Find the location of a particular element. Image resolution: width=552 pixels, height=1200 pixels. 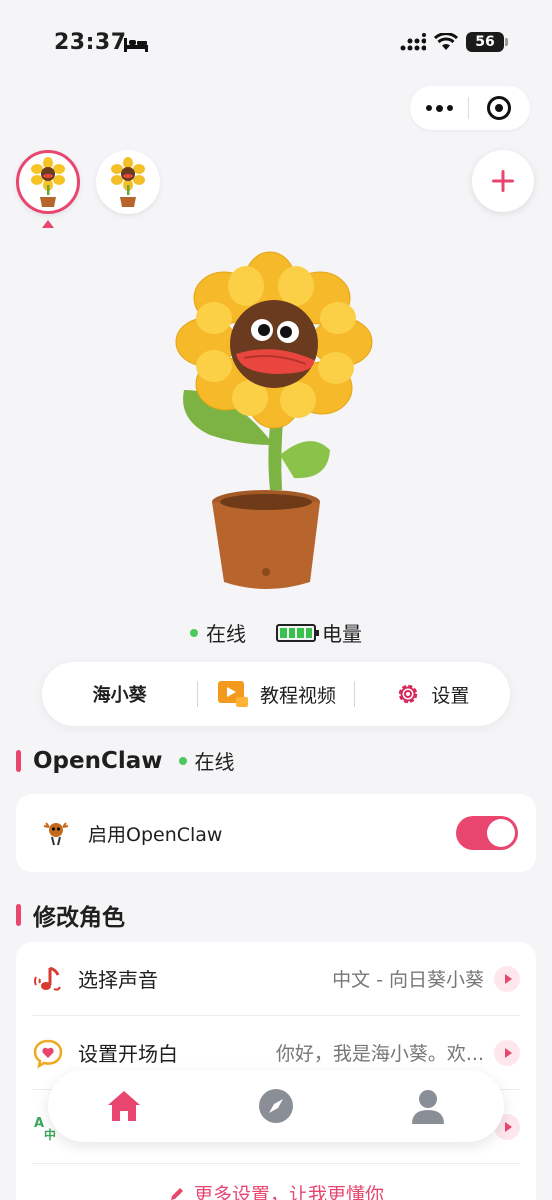

more-settings-link: 更多设置，让我更懂你 is located at coordinates (276, 1190).